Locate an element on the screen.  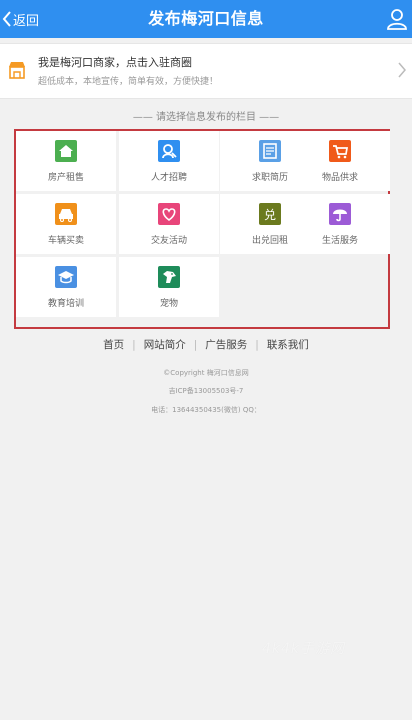
graduation-cap-icon is located at coordinates (66, 277).